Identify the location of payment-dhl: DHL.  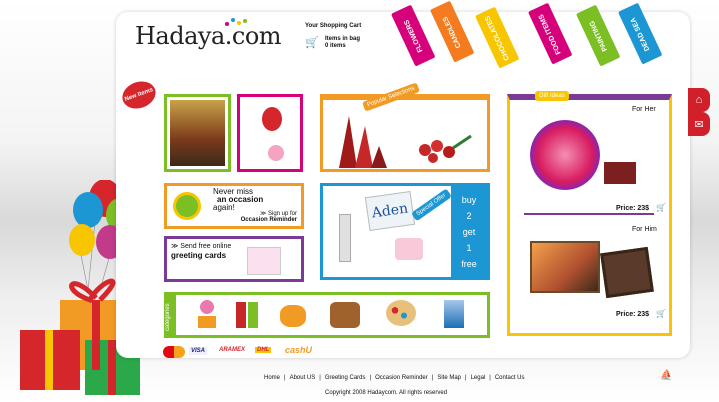
(263, 350).